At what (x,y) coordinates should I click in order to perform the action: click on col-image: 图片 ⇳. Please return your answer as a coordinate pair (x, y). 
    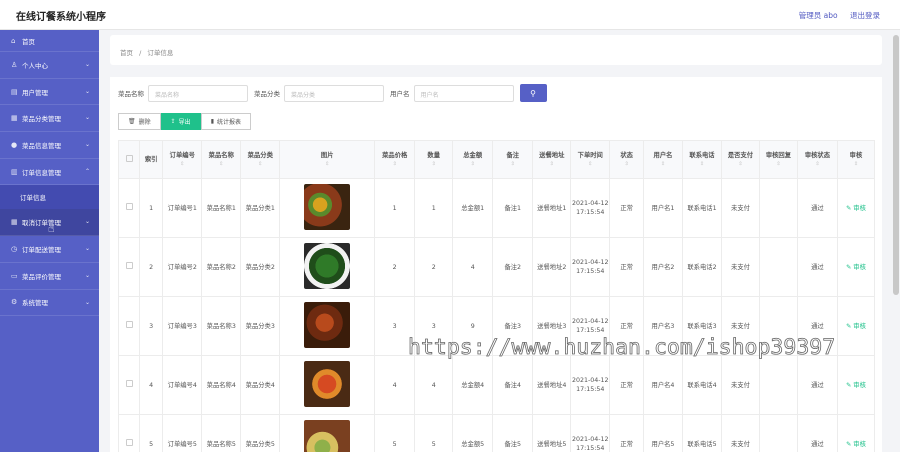
    Looking at the image, I should click on (327, 159).